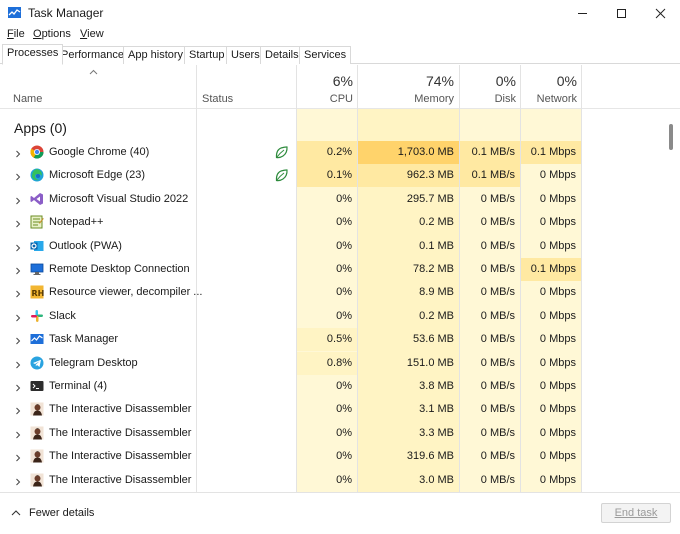  Describe the element at coordinates (16, 512) in the screenshot. I see `chevron-up-icon` at that location.